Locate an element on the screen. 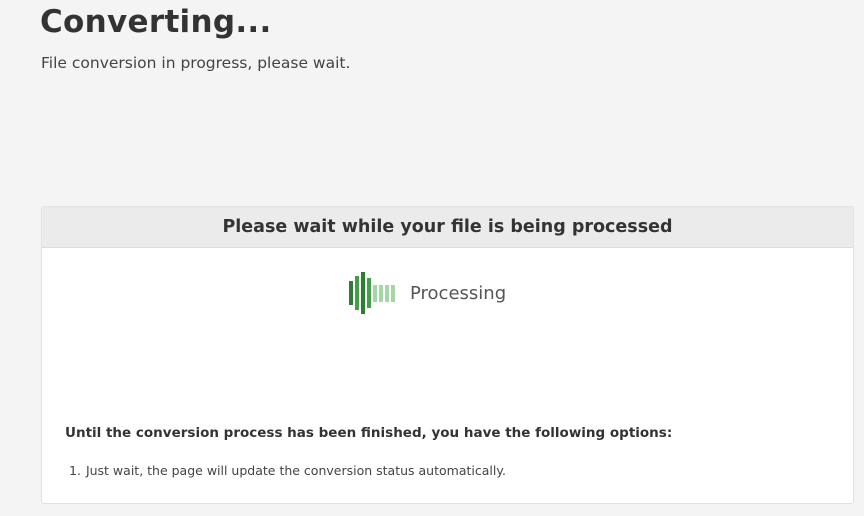 Image resolution: width=864 pixels, height=516 pixels. processing-indicator: Processing is located at coordinates (427, 293).